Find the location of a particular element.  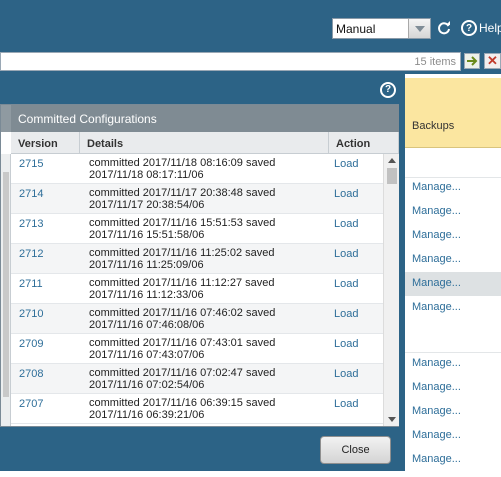

top-toolbar: Manual ? Help is located at coordinates (250, 24).